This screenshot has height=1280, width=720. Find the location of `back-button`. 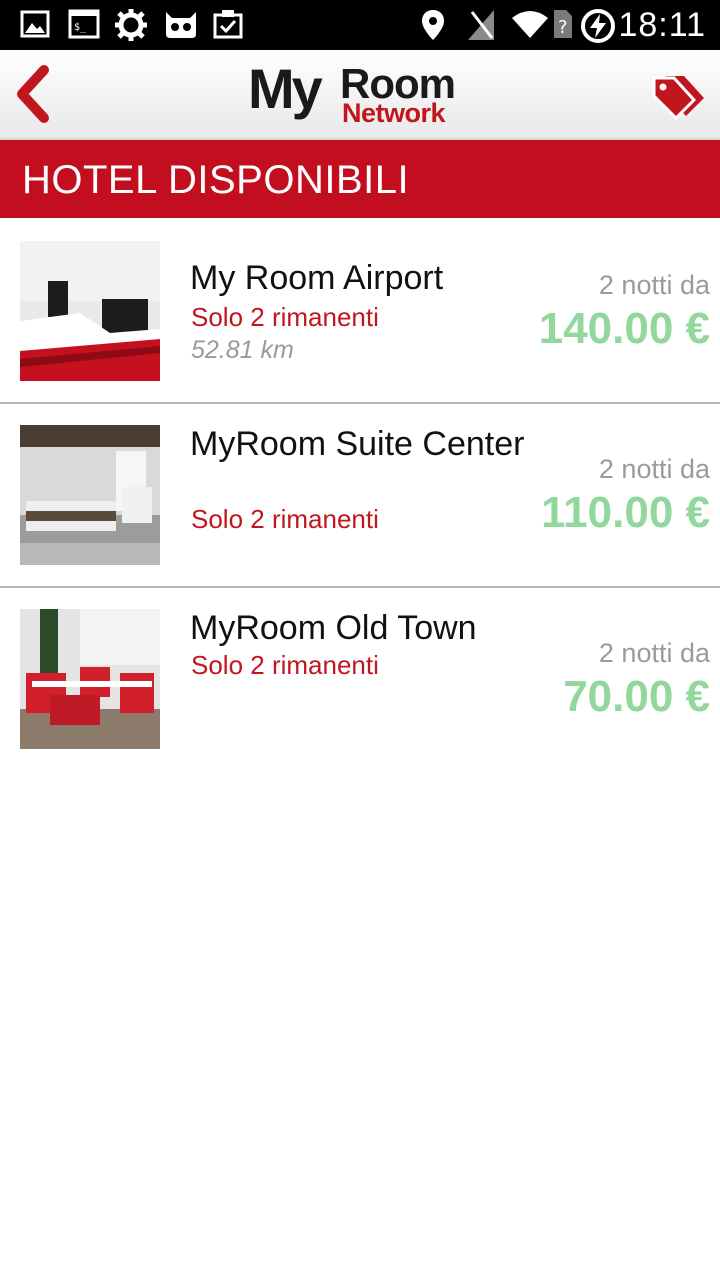

back-button is located at coordinates (35, 94).